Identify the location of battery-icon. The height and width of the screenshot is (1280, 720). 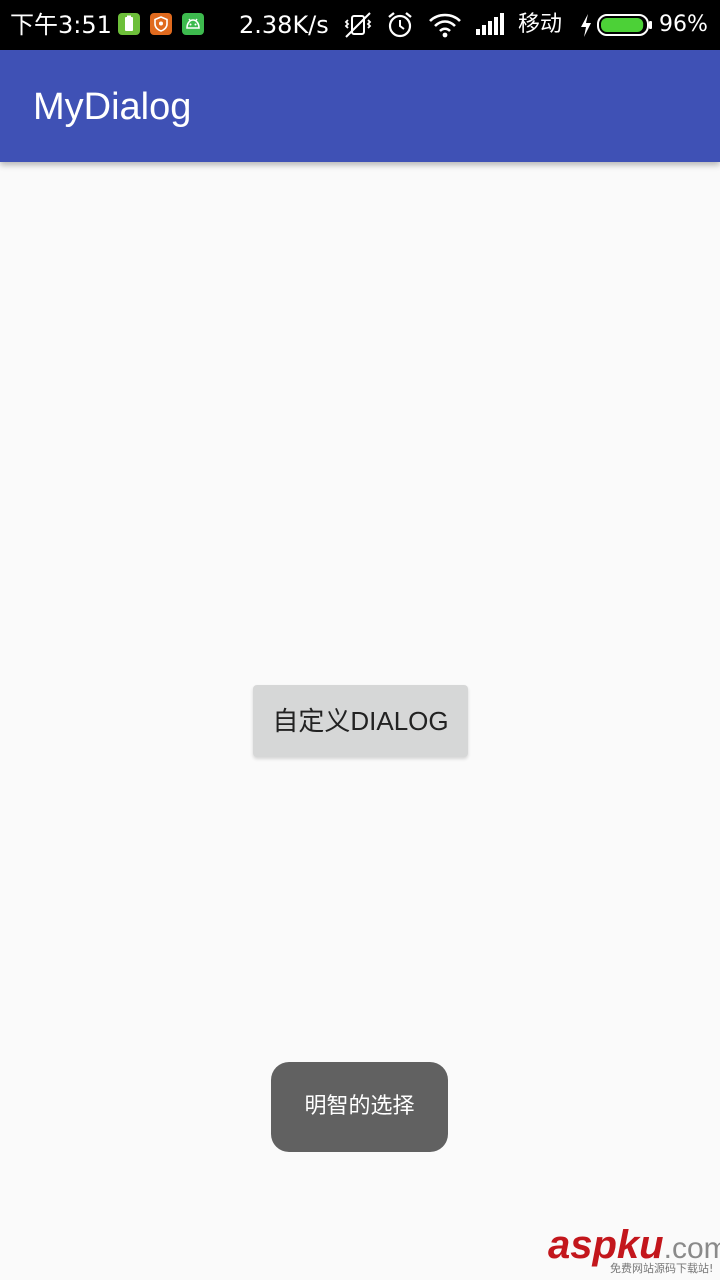
(625, 25).